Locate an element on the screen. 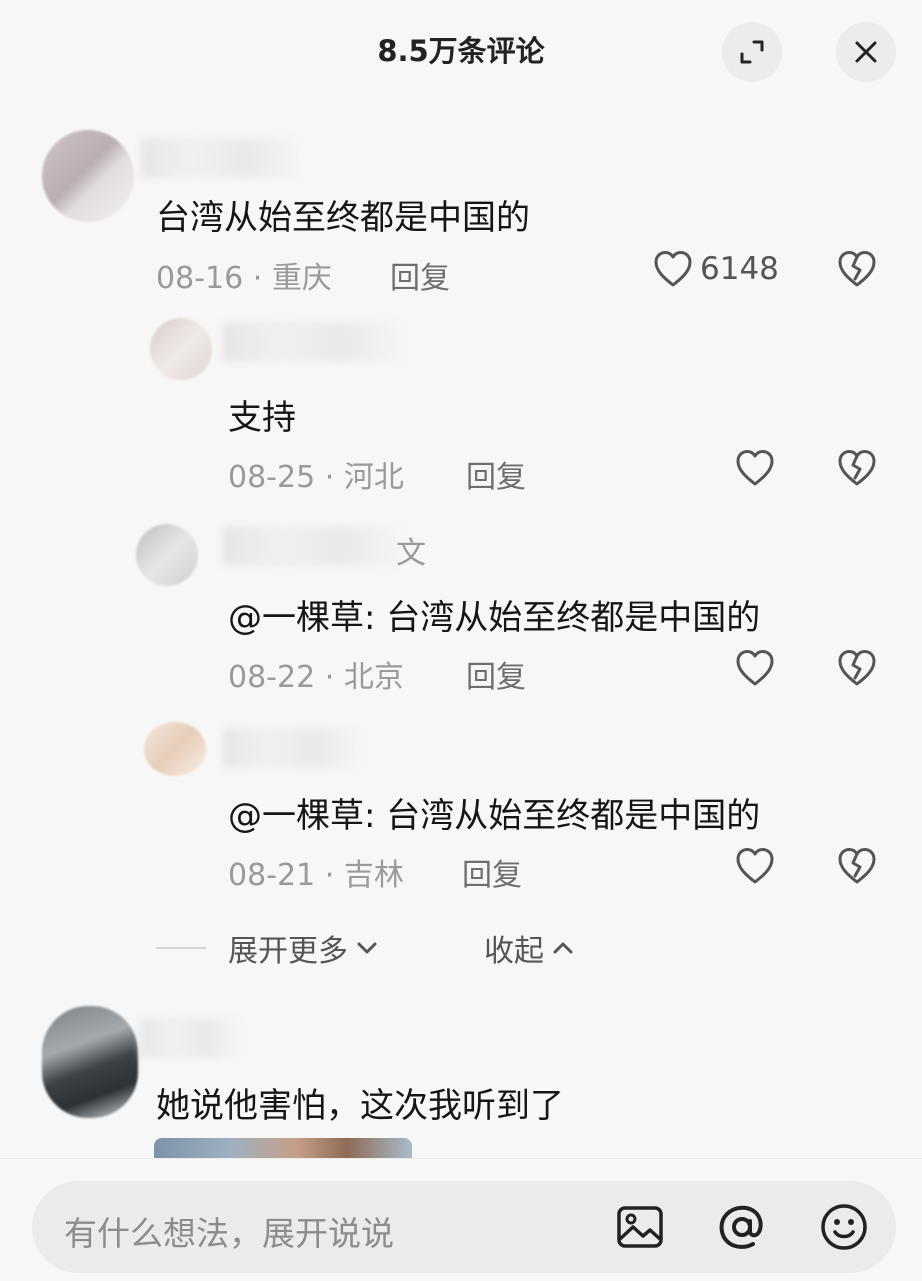  expand-more-button: 展开更多 is located at coordinates (304, 948).